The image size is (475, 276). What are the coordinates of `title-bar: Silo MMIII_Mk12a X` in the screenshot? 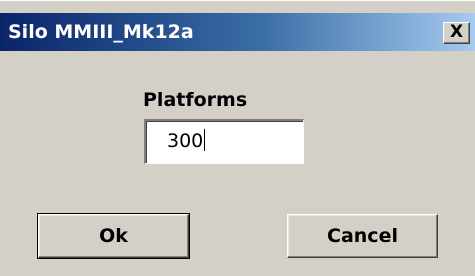 It's located at (237, 32).